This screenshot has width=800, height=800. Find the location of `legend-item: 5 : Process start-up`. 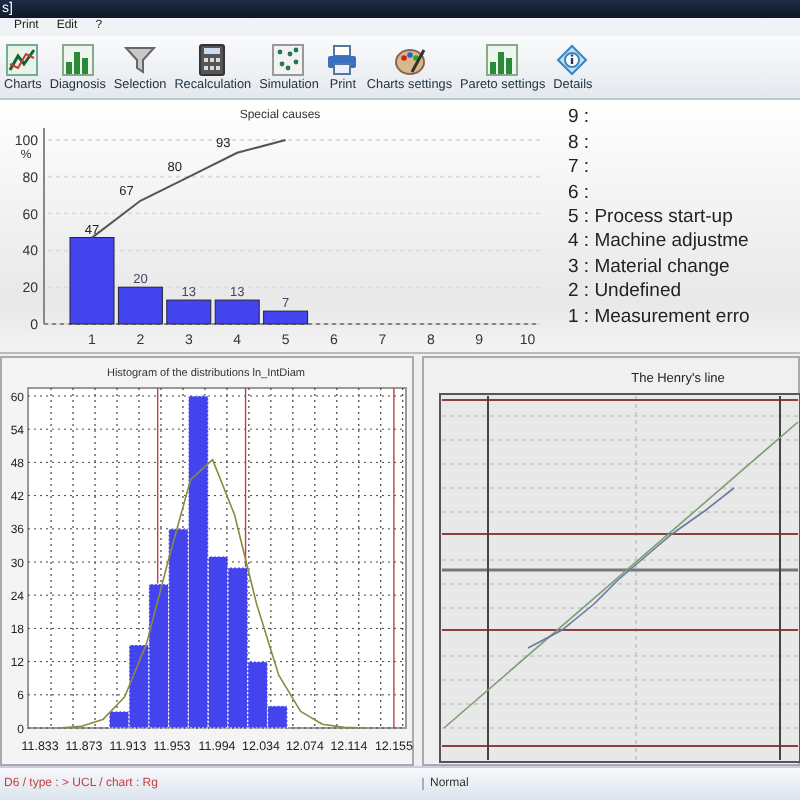

legend-item: 5 : Process start-up is located at coordinates (651, 217).